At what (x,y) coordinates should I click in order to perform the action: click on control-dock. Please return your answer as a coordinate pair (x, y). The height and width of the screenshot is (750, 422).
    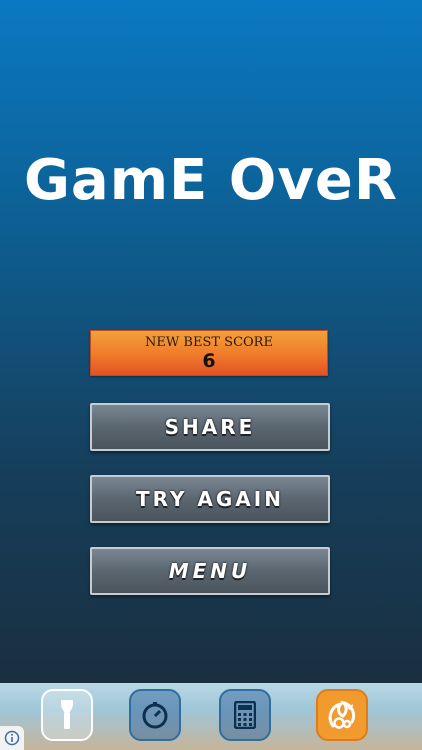
    Looking at the image, I should click on (211, 716).